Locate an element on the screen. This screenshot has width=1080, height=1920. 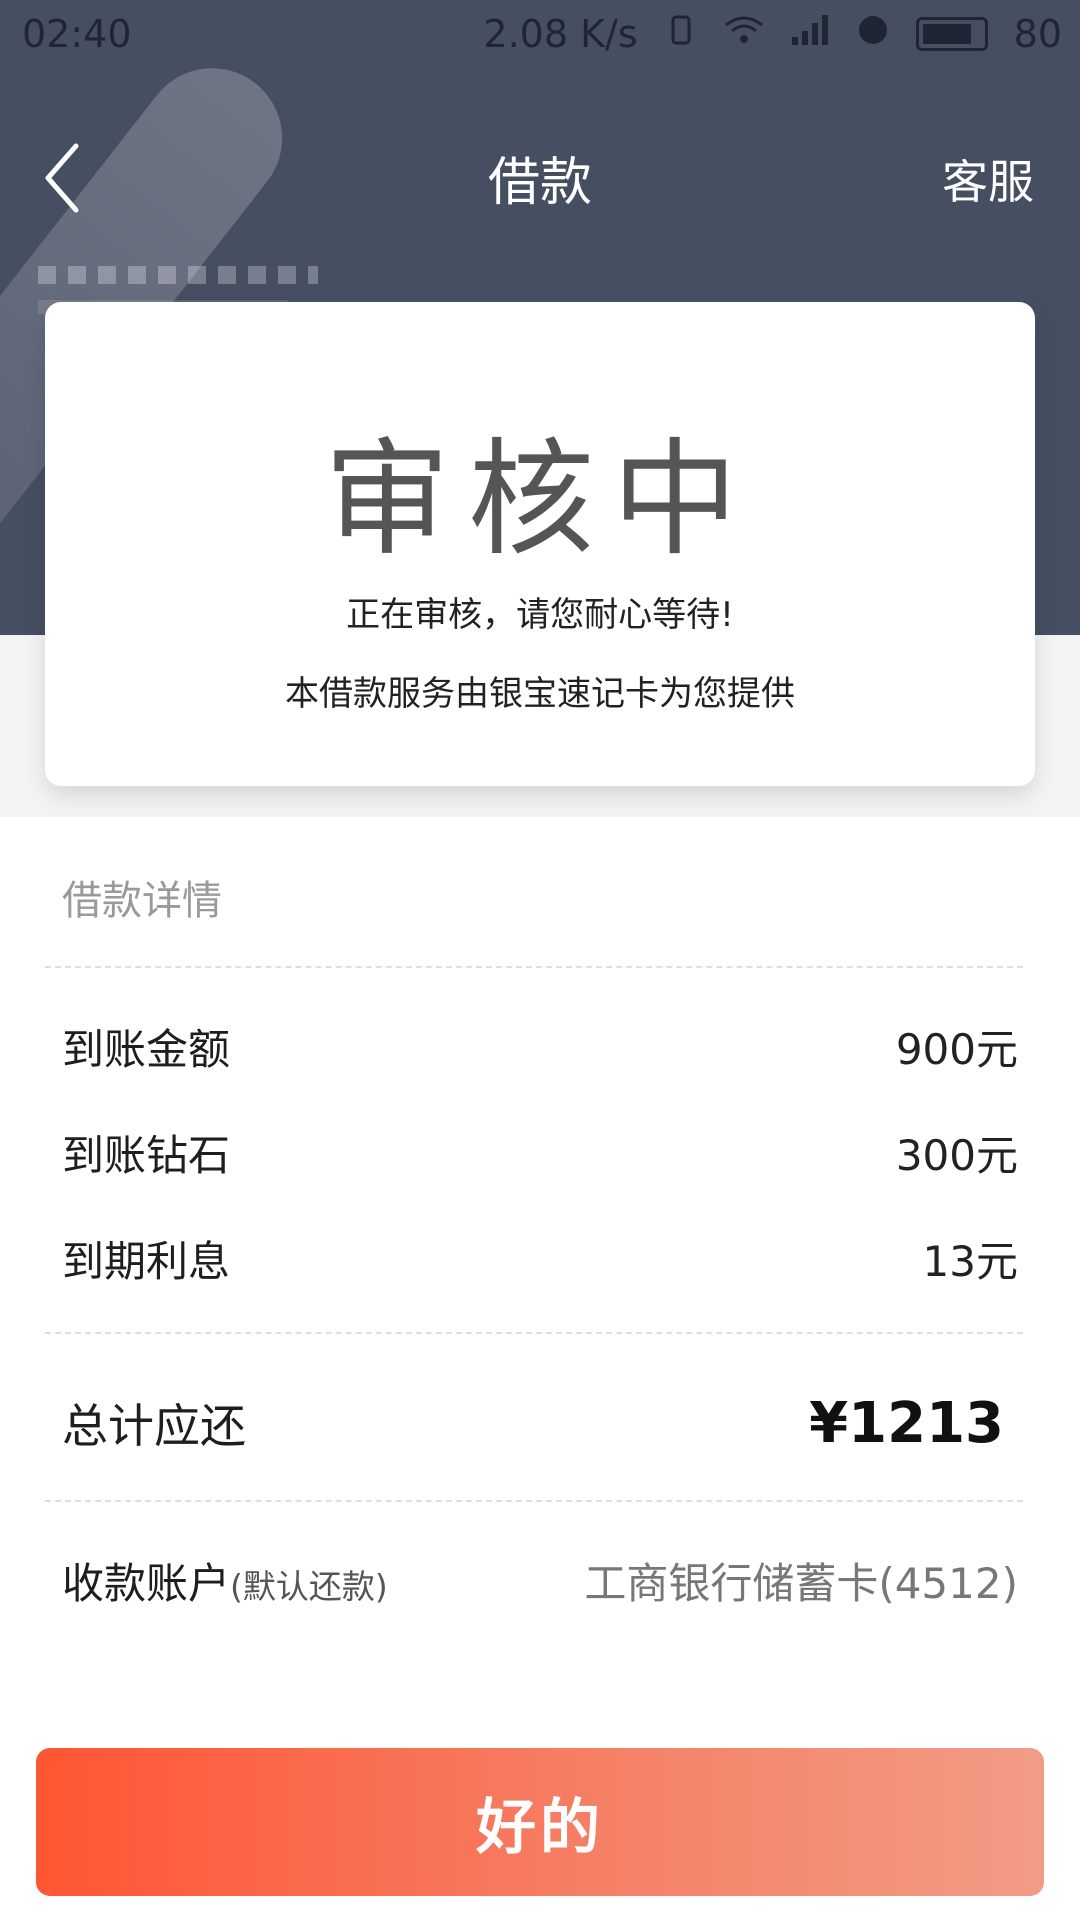
total-label: 总计应还 is located at coordinates (154, 1426).